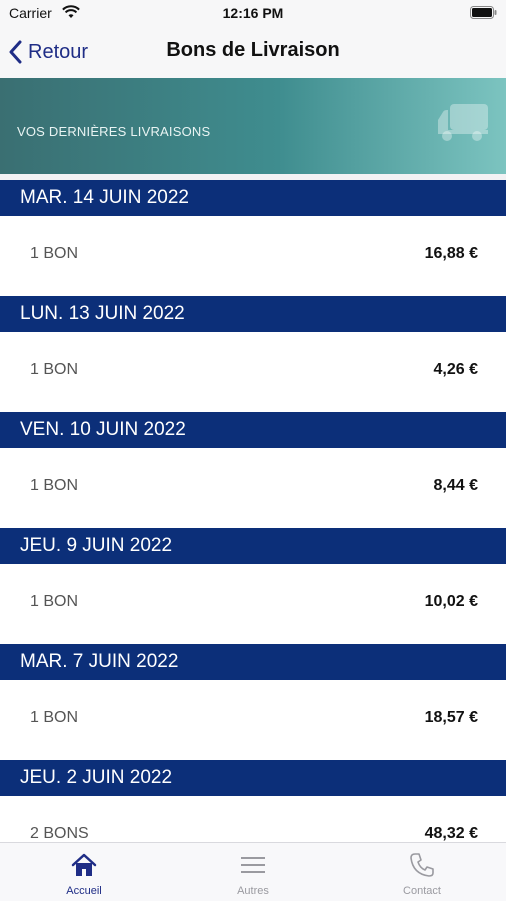 The height and width of the screenshot is (901, 506). I want to click on delivery-row: 1 BON 8,44 €, so click(253, 488).